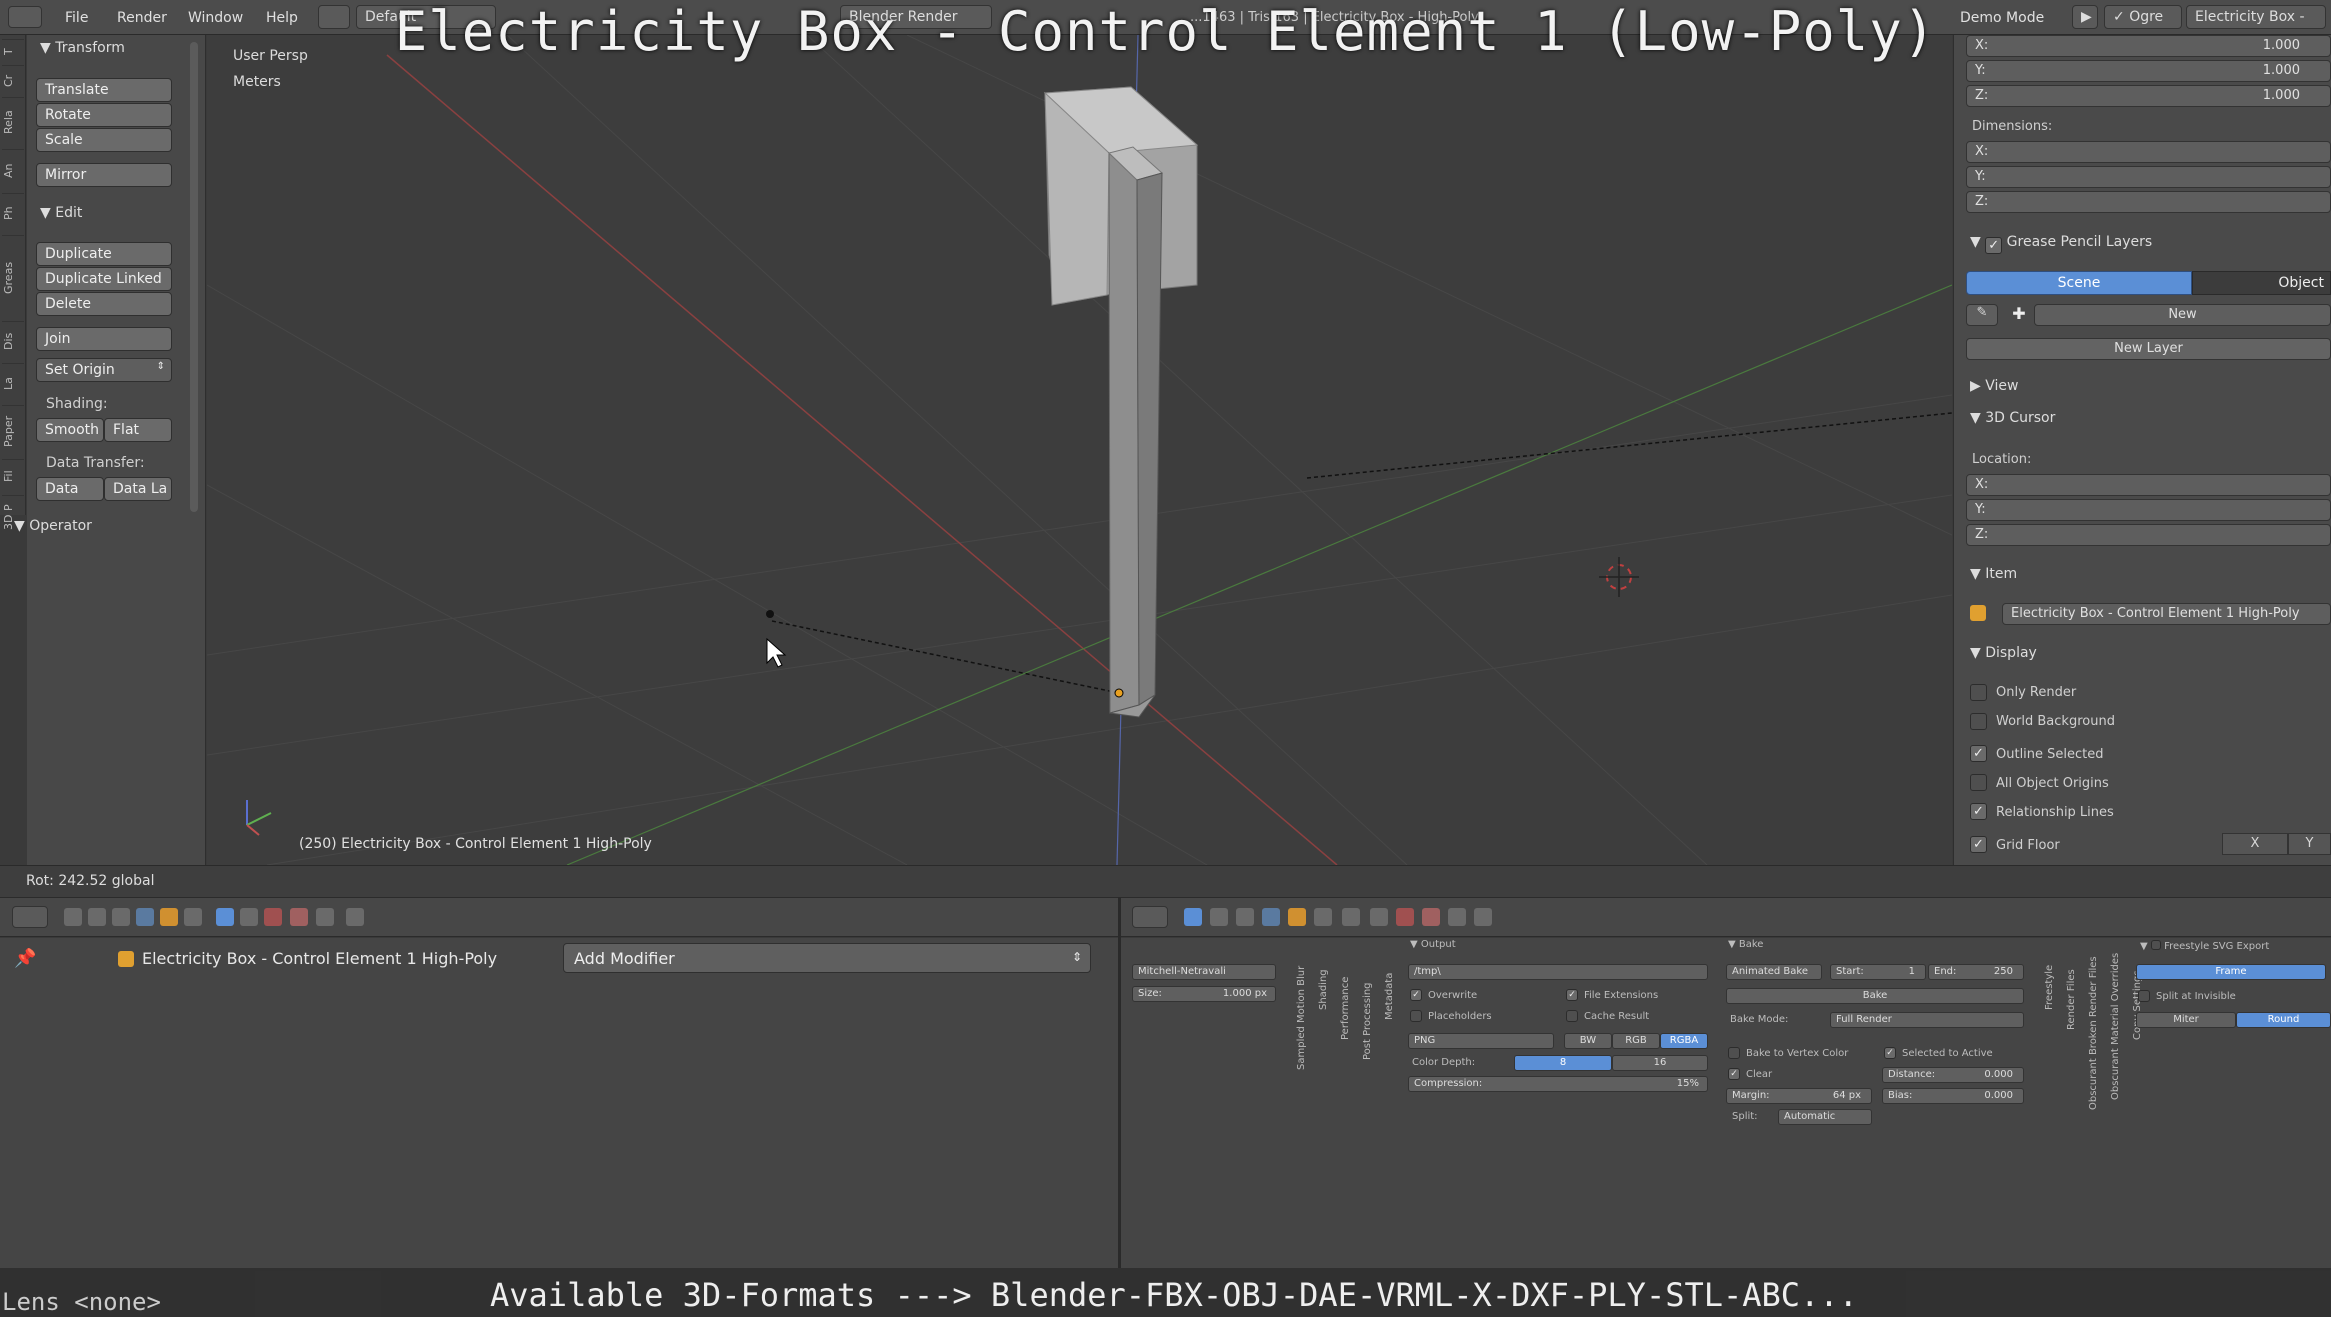 This screenshot has width=2331, height=1317. Describe the element at coordinates (104, 370) in the screenshot. I see `set-origin-dropdown: Set Origin ⇕` at that location.